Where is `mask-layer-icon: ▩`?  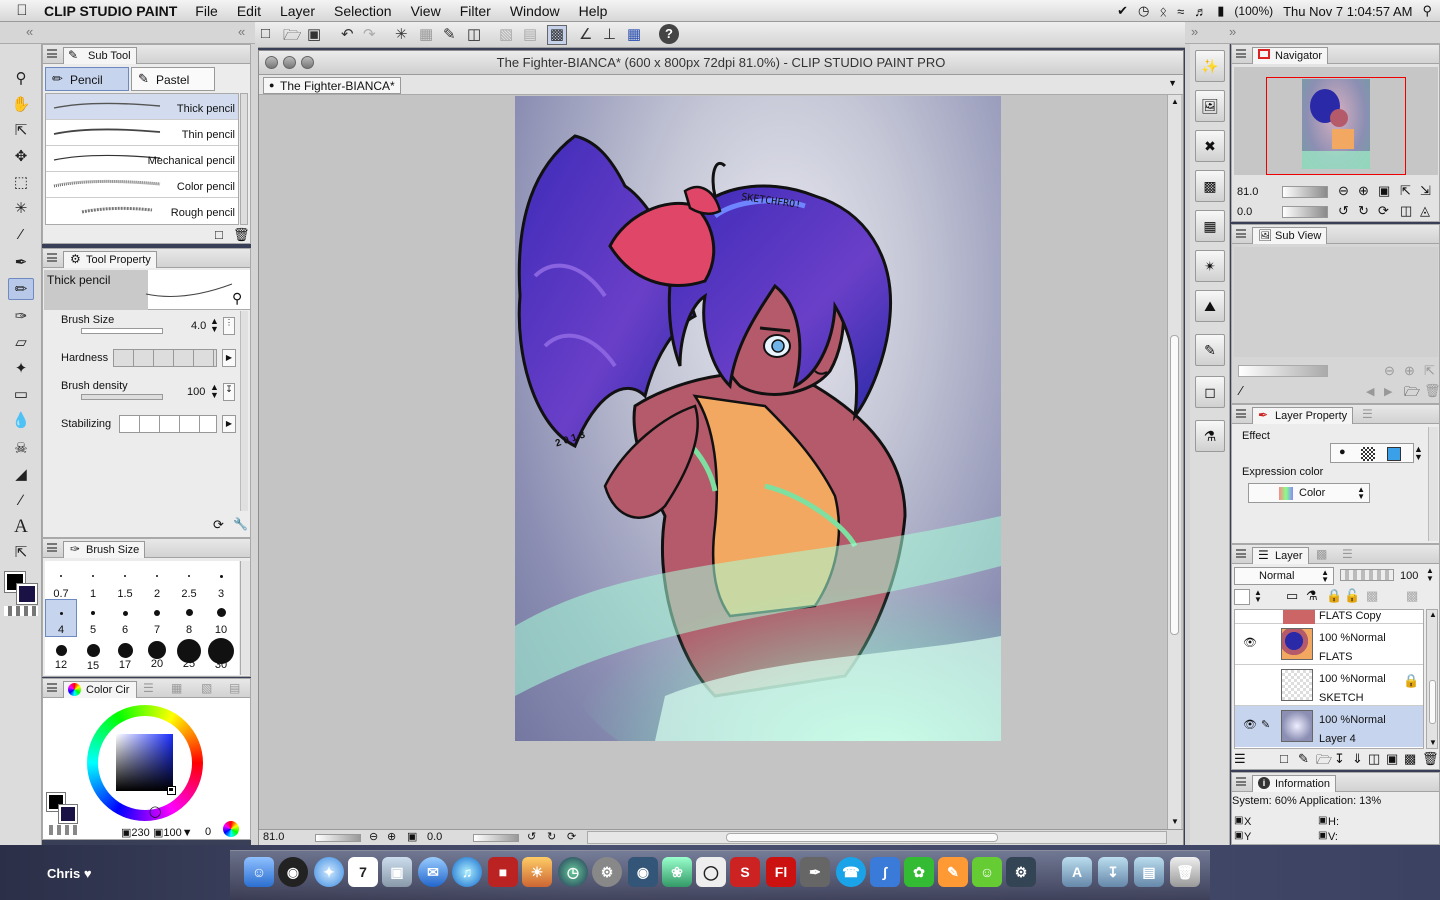
mask-layer-icon: ▩ is located at coordinates (1372, 596).